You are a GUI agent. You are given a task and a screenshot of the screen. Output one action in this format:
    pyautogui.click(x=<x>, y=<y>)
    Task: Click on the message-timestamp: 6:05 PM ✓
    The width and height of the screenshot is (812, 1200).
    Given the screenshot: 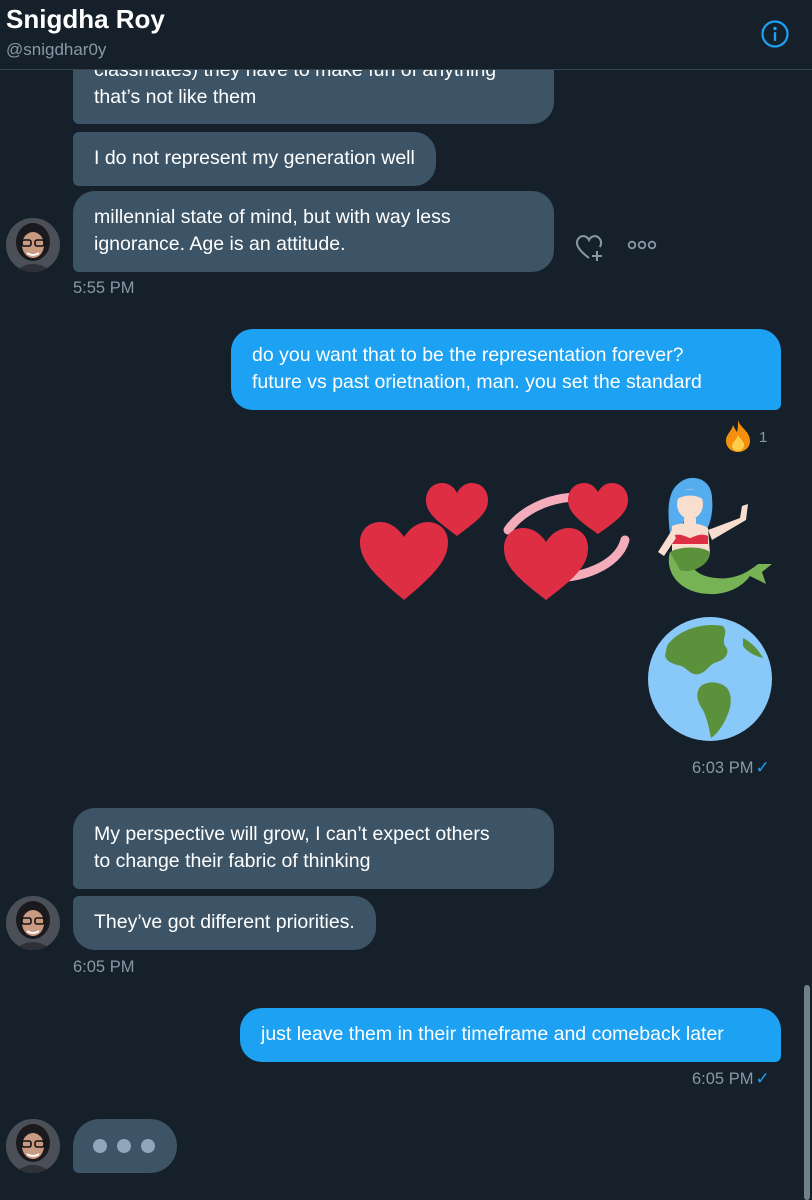 What is the action you would take?
    pyautogui.click(x=731, y=1079)
    